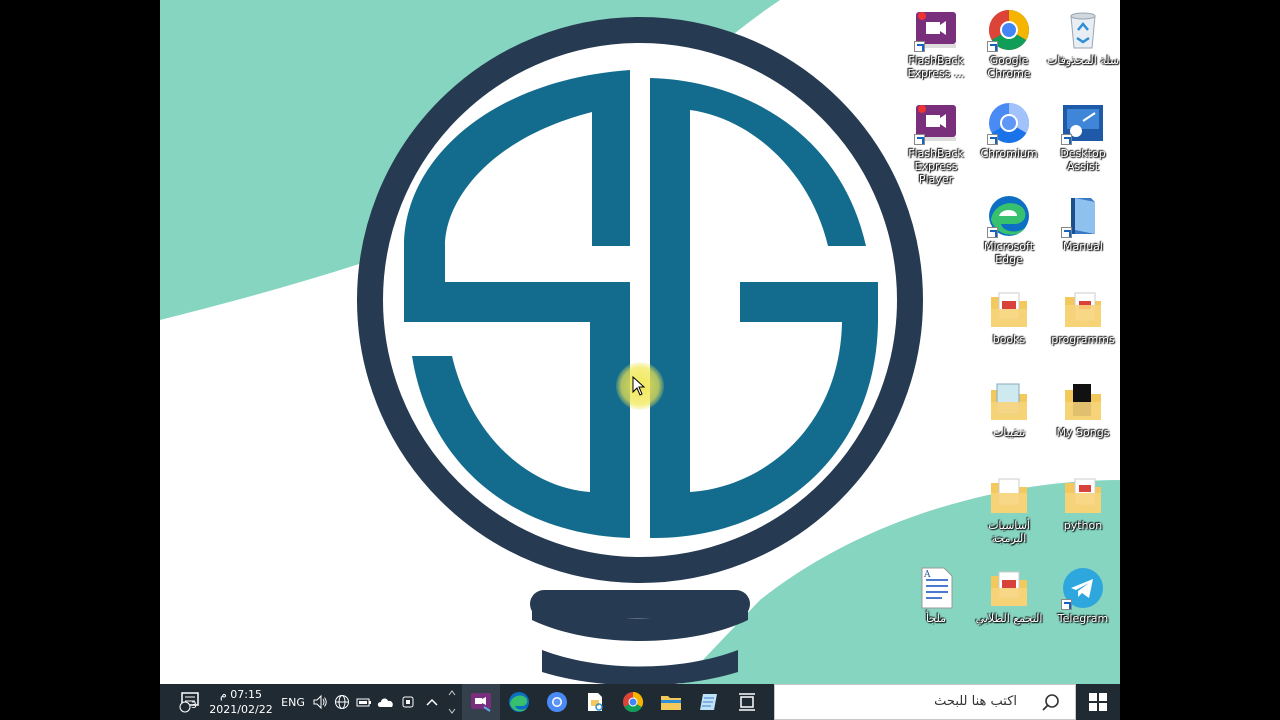 The image size is (1280, 720). What do you see at coordinates (1009, 618) in the screenshot?
I see `desktop-icon-label: التجمع الطلابي` at bounding box center [1009, 618].